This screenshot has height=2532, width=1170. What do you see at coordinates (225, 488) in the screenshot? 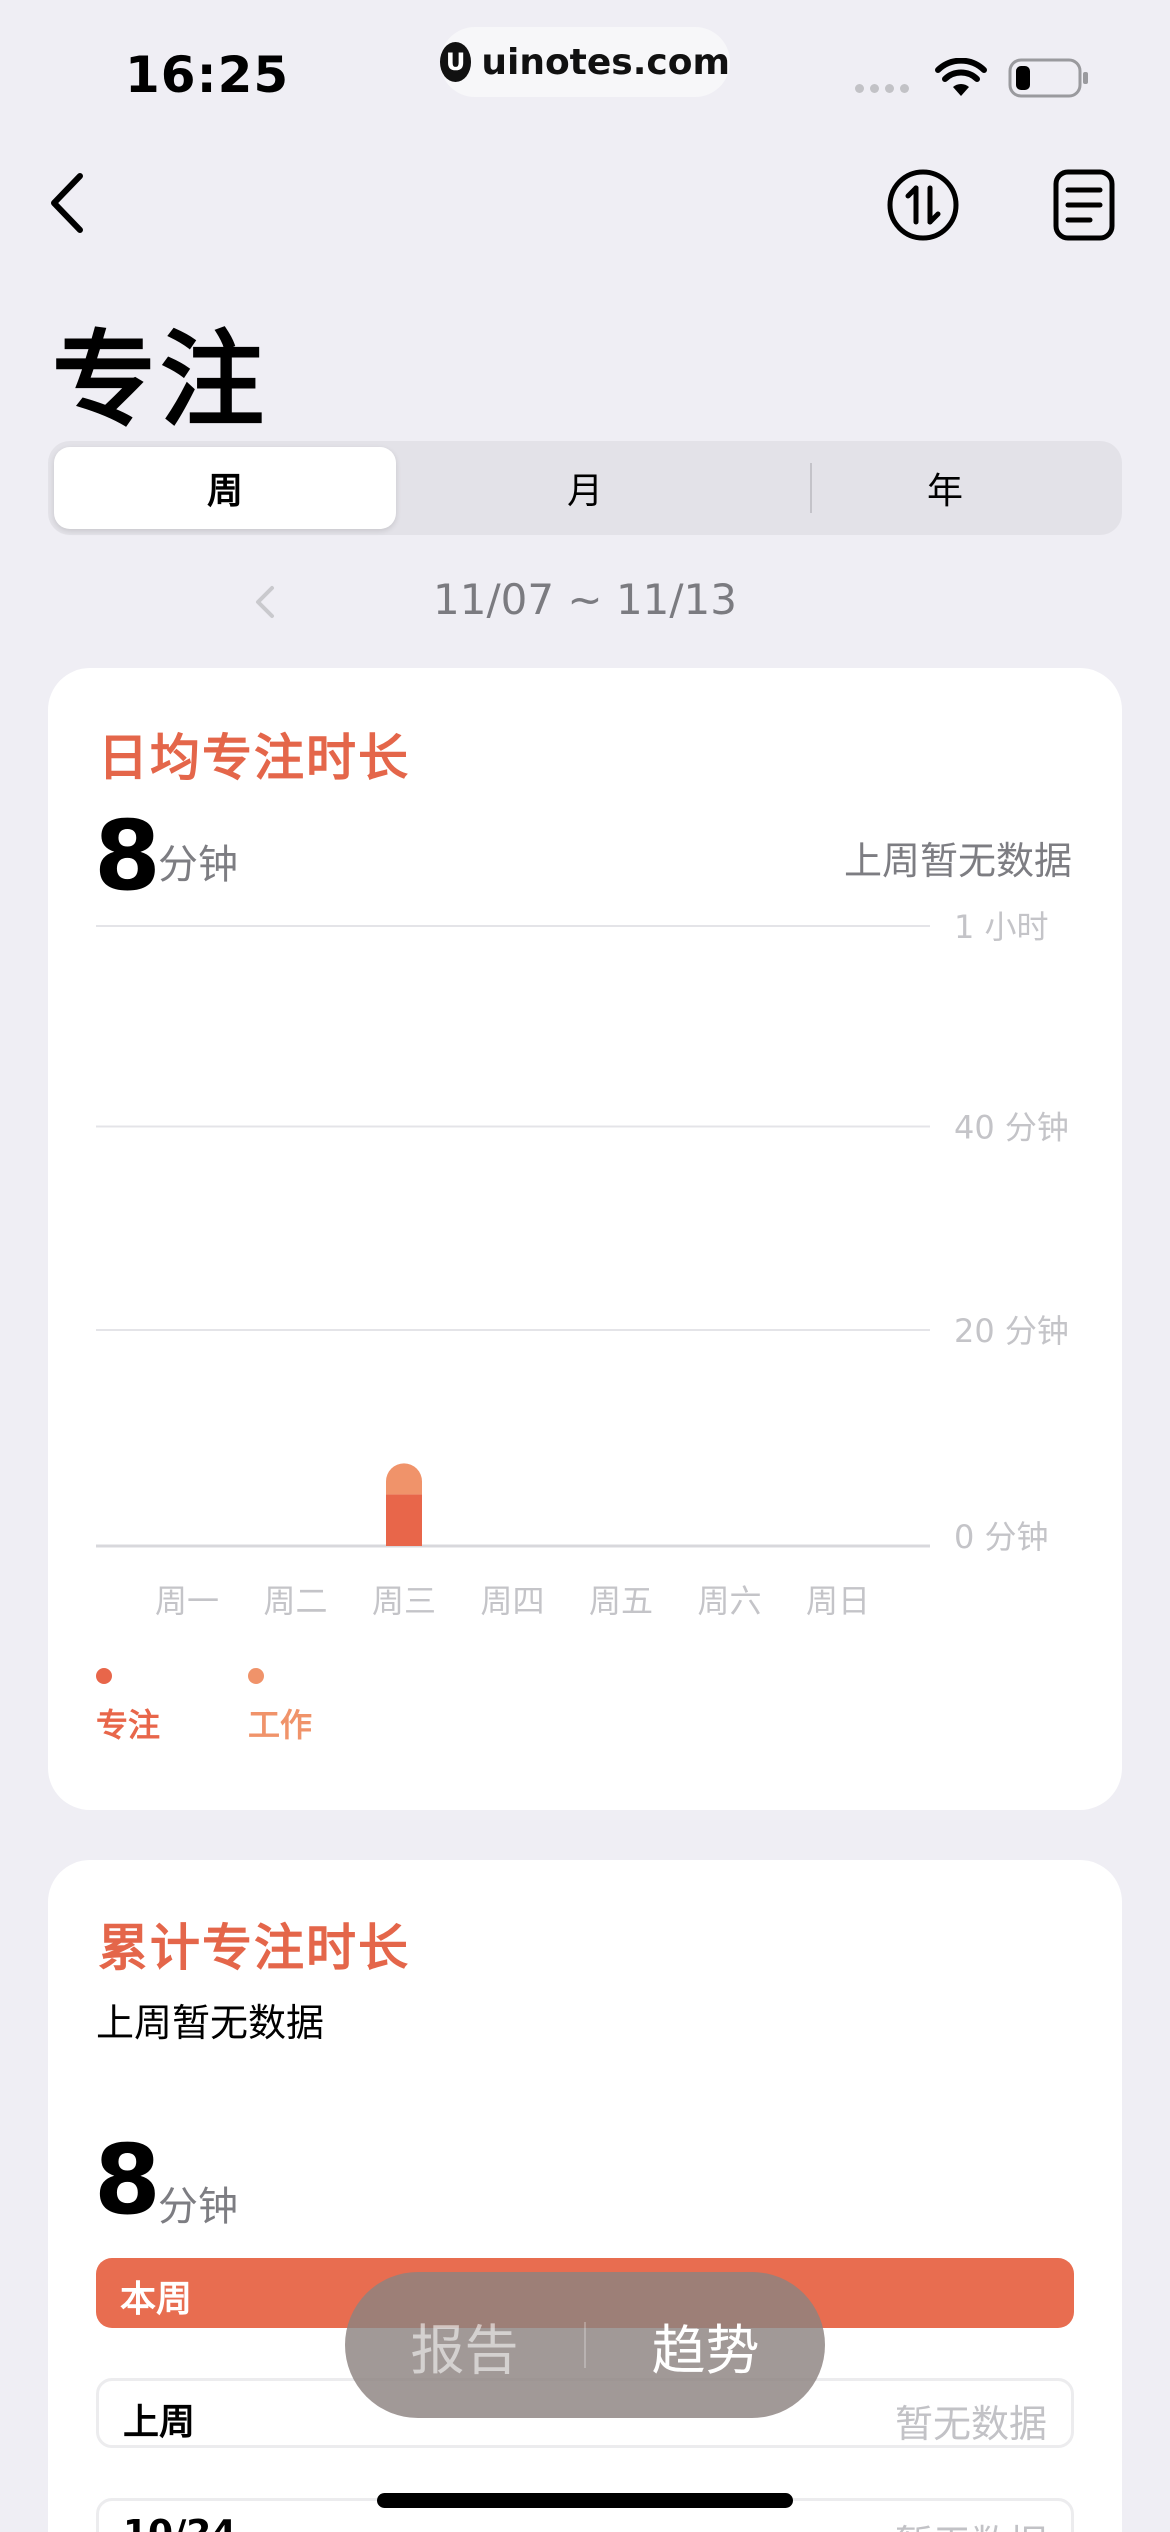
I see `segment-week: 周` at bounding box center [225, 488].